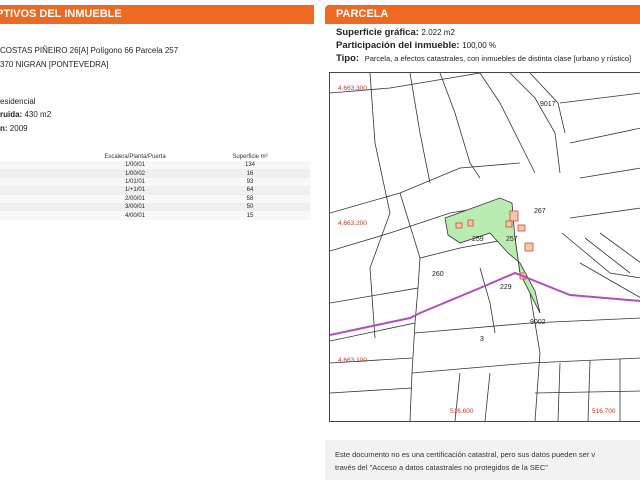 This screenshot has width=640, height=480. What do you see at coordinates (462, 411) in the screenshot?
I see `coord-label: 516.600` at bounding box center [462, 411].